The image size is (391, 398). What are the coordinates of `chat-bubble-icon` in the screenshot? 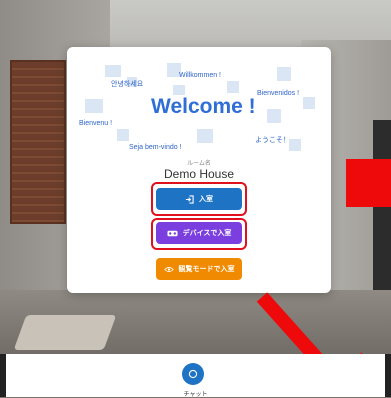 It's located at (193, 374).